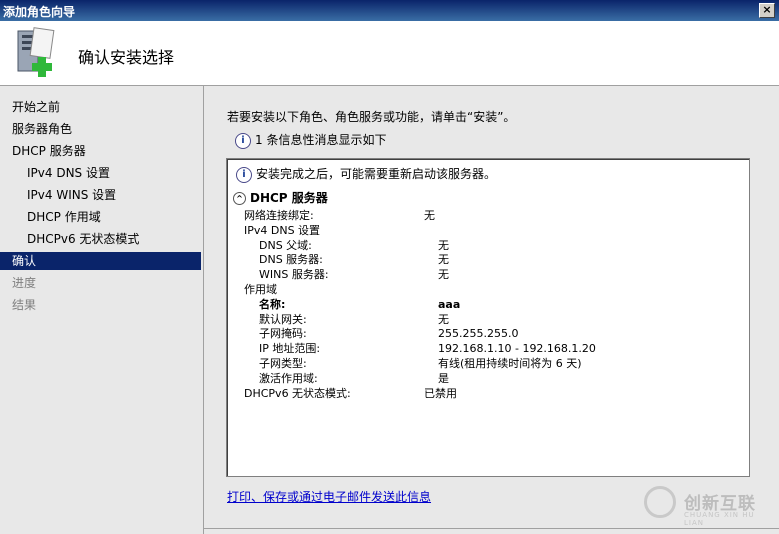 This screenshot has width=779, height=534. What do you see at coordinates (487, 274) in the screenshot?
I see `detail-row: WINS 服务器: 无` at bounding box center [487, 274].